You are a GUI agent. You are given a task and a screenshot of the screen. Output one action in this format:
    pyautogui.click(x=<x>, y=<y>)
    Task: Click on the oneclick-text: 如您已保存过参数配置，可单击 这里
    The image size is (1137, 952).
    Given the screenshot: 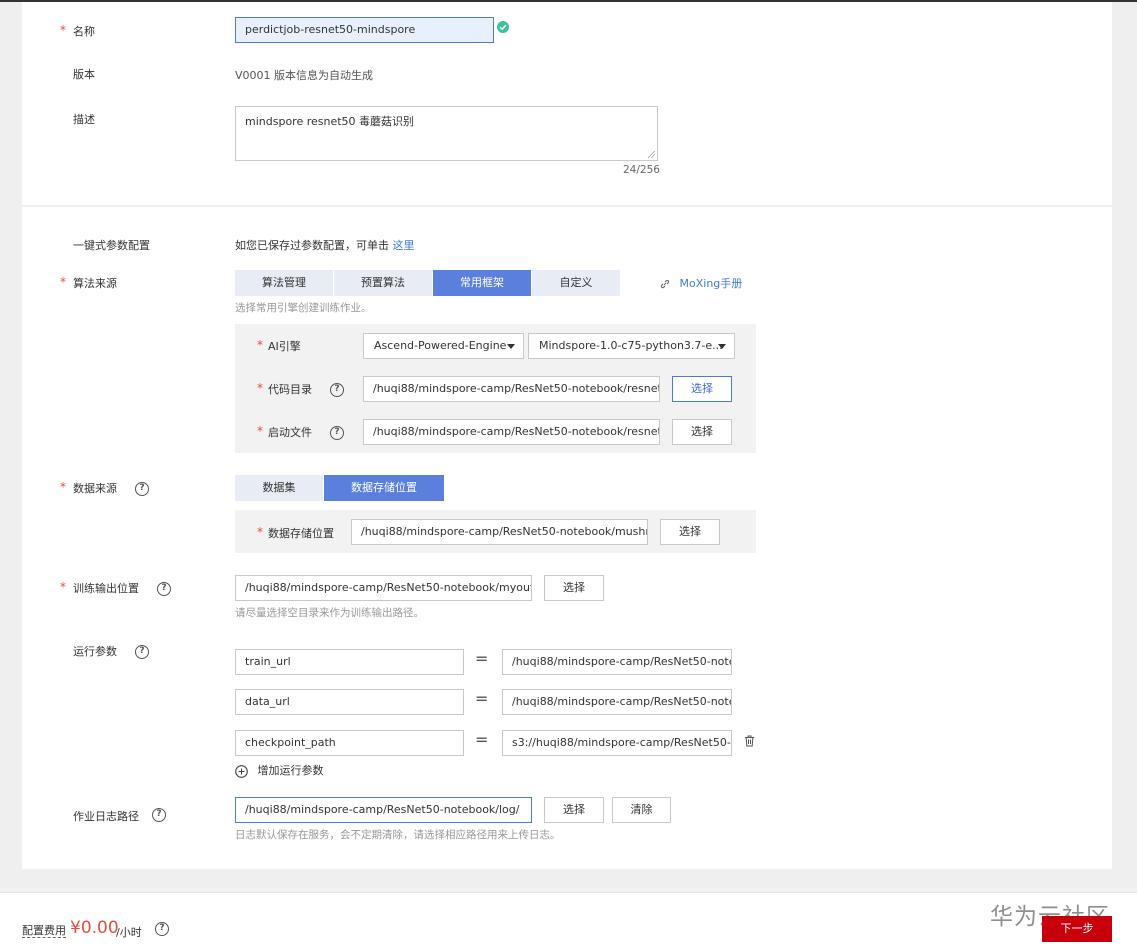 What is the action you would take?
    pyautogui.click(x=325, y=245)
    